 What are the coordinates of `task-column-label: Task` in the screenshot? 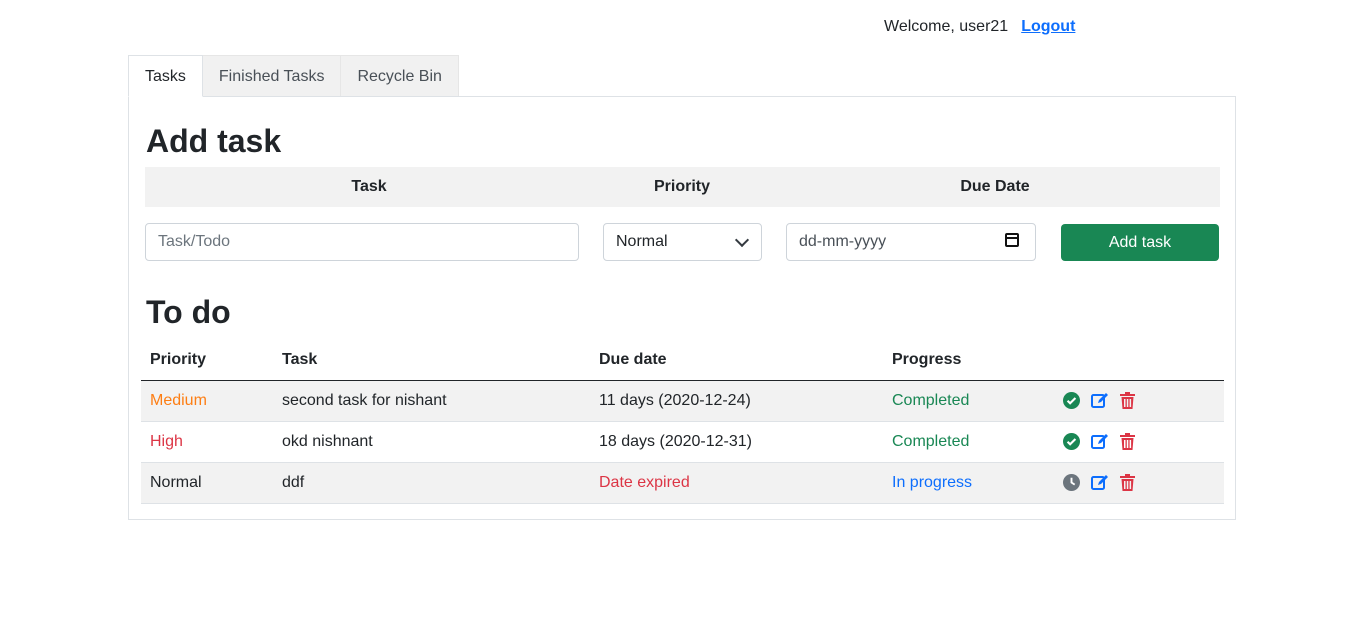 It's located at (369, 186).